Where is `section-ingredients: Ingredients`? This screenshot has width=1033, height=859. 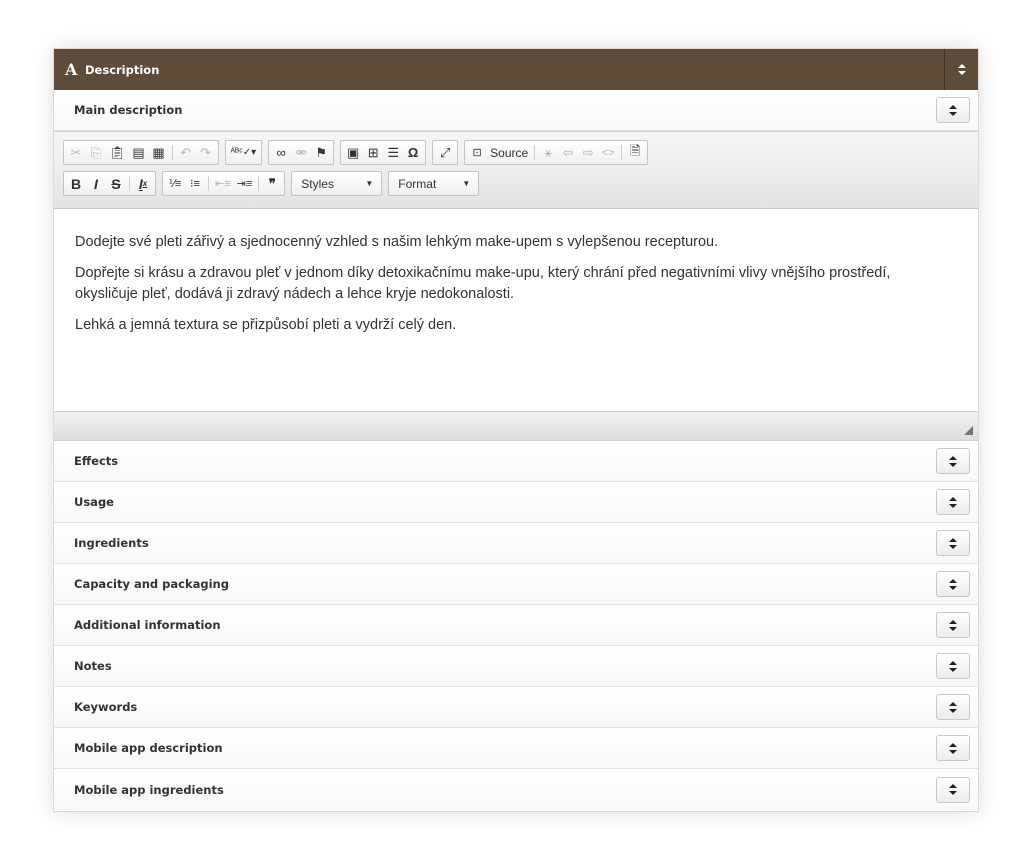
section-ingredients: Ingredients is located at coordinates (516, 543).